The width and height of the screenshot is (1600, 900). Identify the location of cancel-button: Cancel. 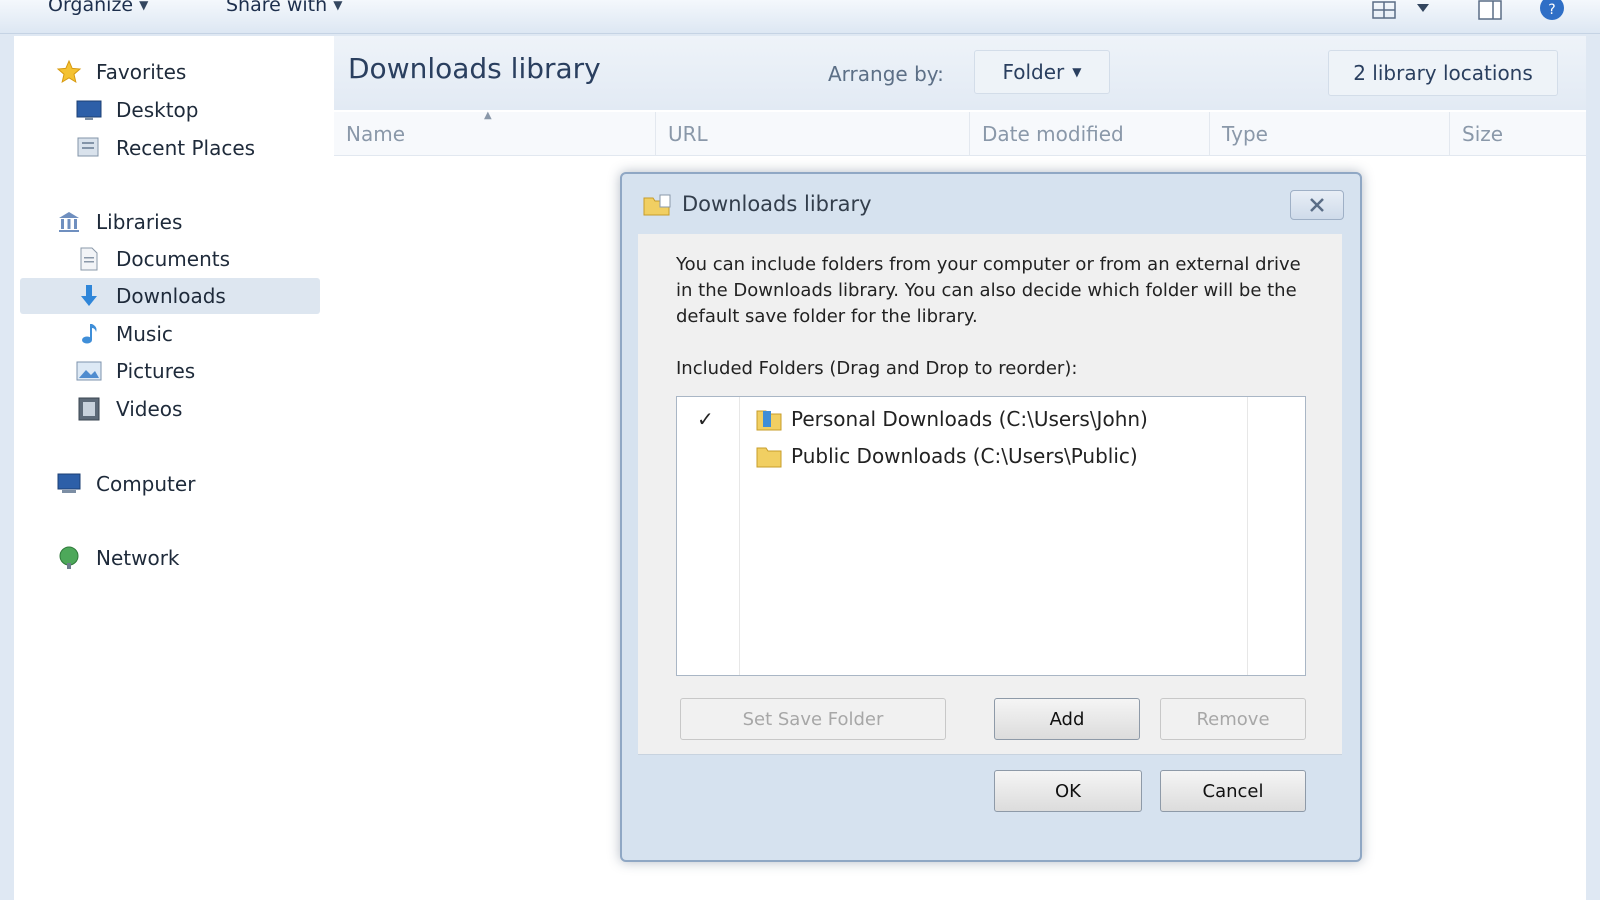
(1233, 791).